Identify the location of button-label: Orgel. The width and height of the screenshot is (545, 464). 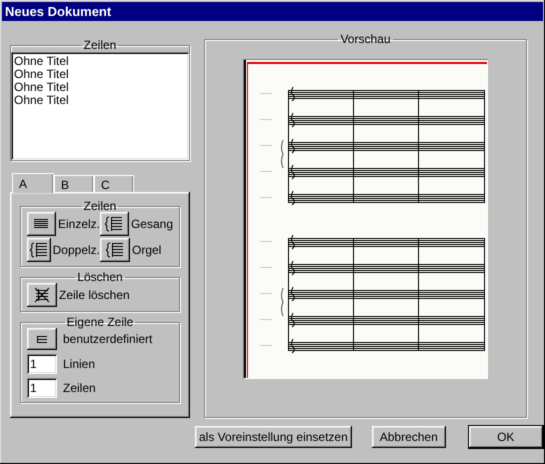
(147, 250).